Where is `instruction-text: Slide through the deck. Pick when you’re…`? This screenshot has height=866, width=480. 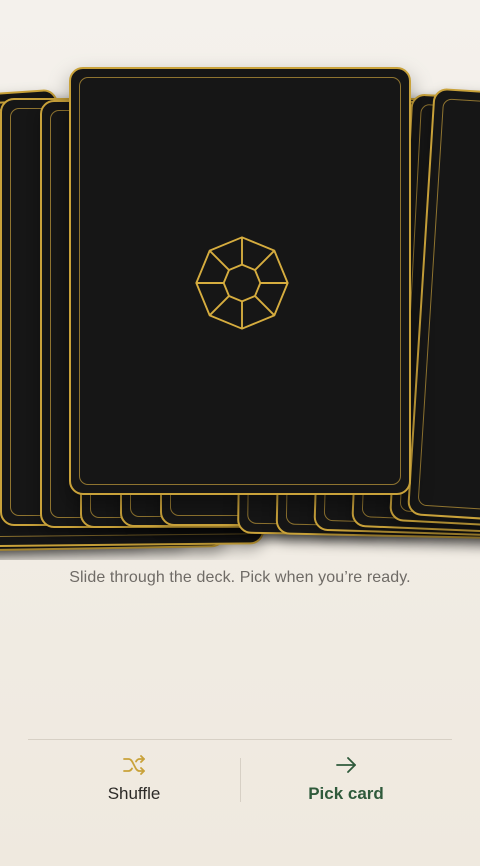
instruction-text: Slide through the deck. Pick when you’re… is located at coordinates (240, 577).